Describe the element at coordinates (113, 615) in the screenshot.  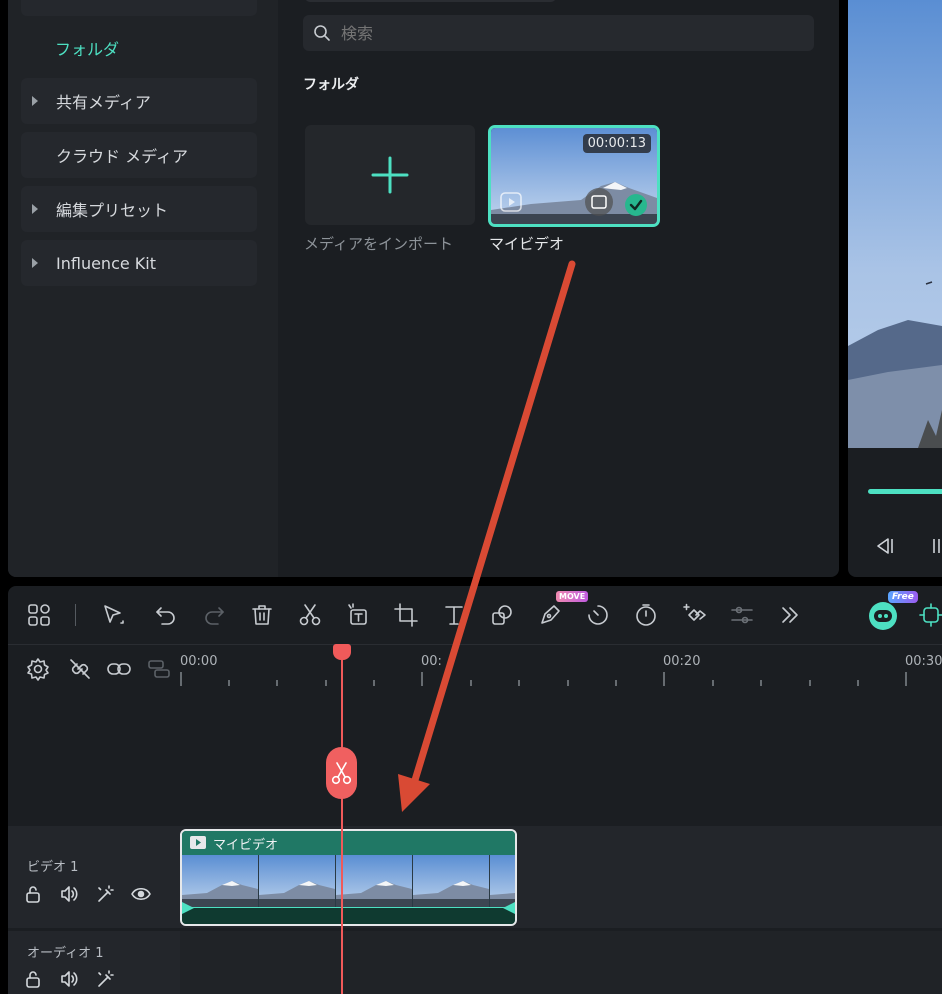
I see `select-tool-icon` at that location.